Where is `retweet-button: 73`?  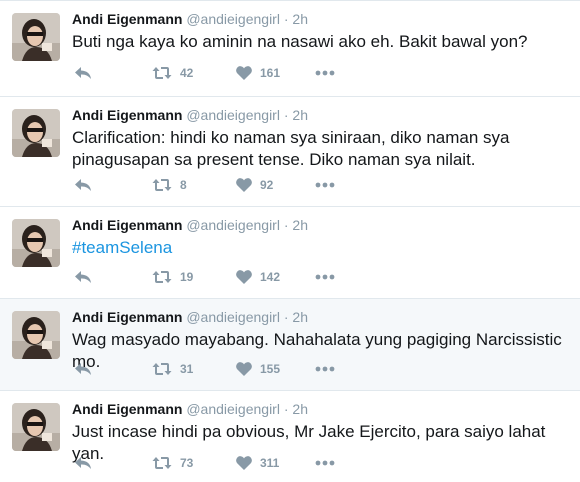
retweet-button: 73 is located at coordinates (172, 463).